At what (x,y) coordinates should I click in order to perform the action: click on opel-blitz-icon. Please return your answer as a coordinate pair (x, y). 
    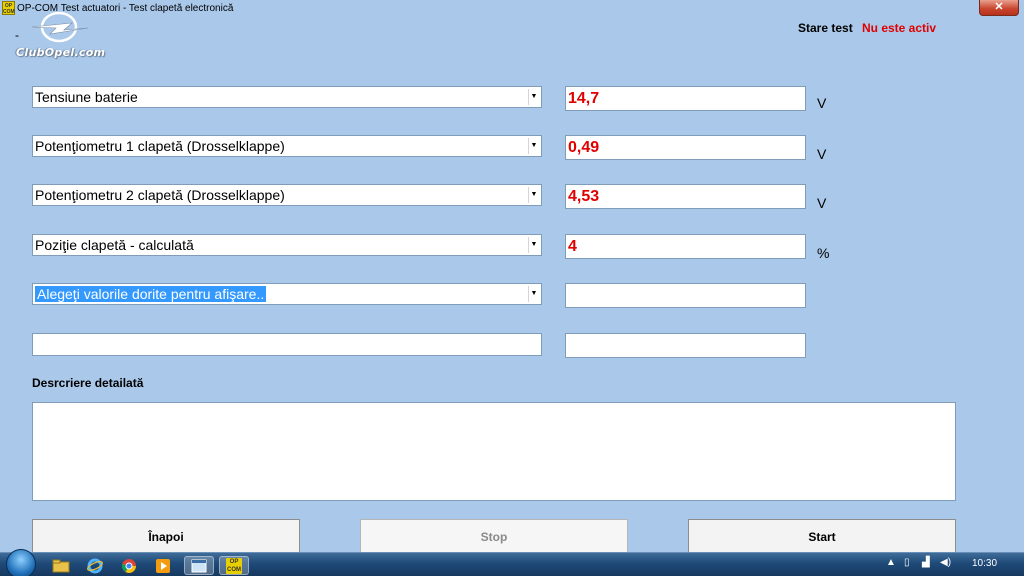
    Looking at the image, I should click on (60, 27).